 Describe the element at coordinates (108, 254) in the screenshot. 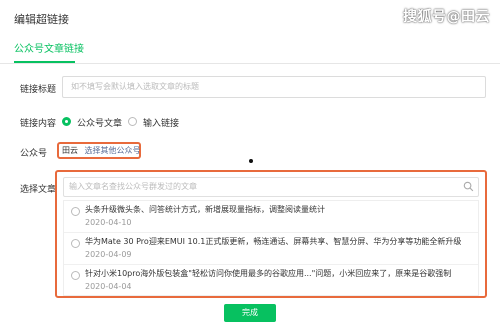

I see `article-date: 2020-04-09` at that location.